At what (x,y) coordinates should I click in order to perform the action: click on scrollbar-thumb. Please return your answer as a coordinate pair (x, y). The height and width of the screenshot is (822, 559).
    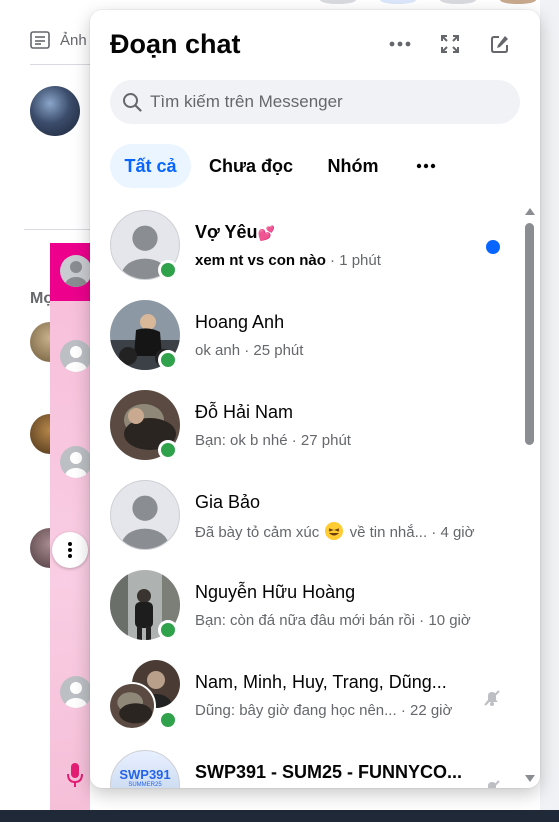
    Looking at the image, I should click on (529, 334).